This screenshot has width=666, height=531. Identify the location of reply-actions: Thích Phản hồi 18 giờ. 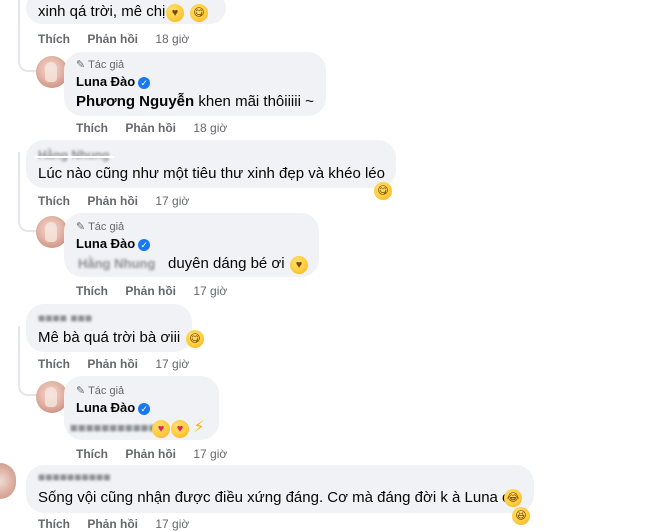
(158, 128).